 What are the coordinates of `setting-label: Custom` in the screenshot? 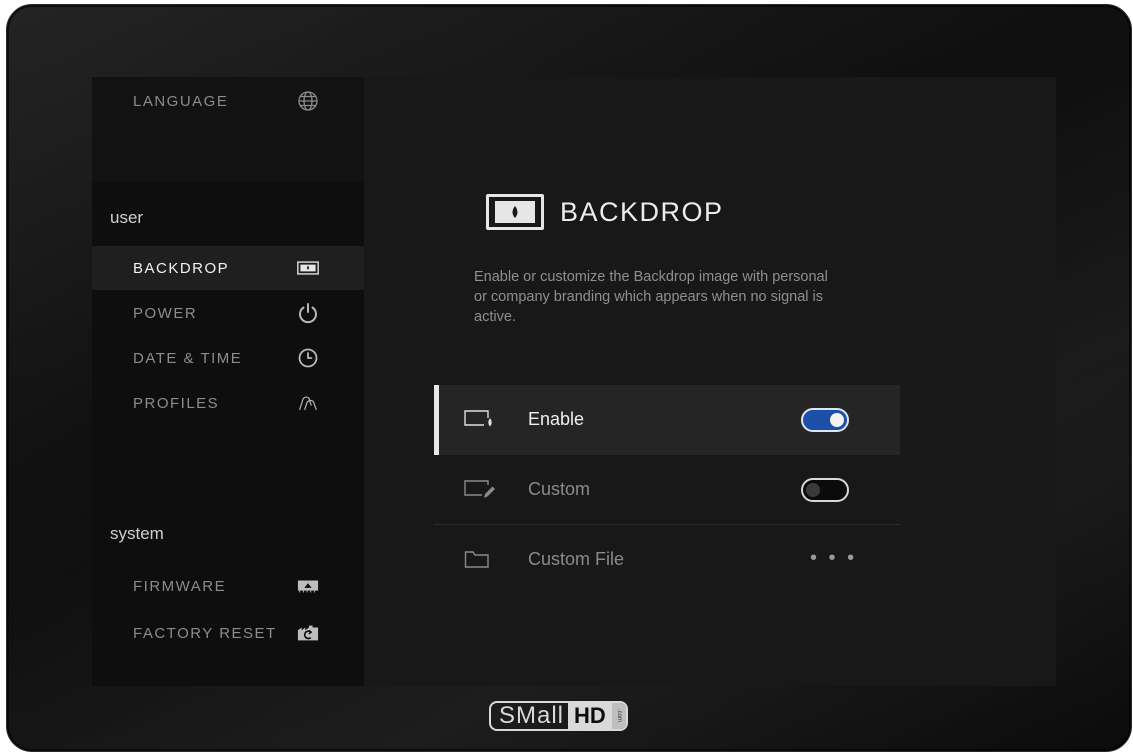 It's located at (559, 489).